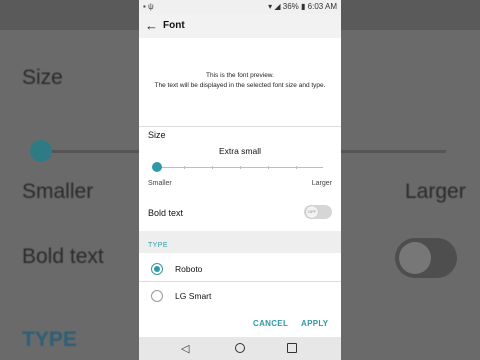 This screenshot has height=360, width=480. Describe the element at coordinates (240, 324) in the screenshot. I see `dialog-actions: CANCEL APPLY` at that location.